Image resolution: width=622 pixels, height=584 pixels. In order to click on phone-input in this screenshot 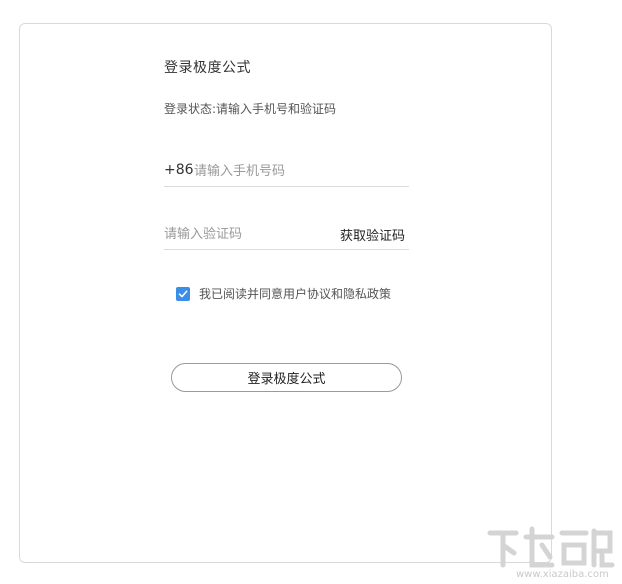, I will do `click(299, 171)`.